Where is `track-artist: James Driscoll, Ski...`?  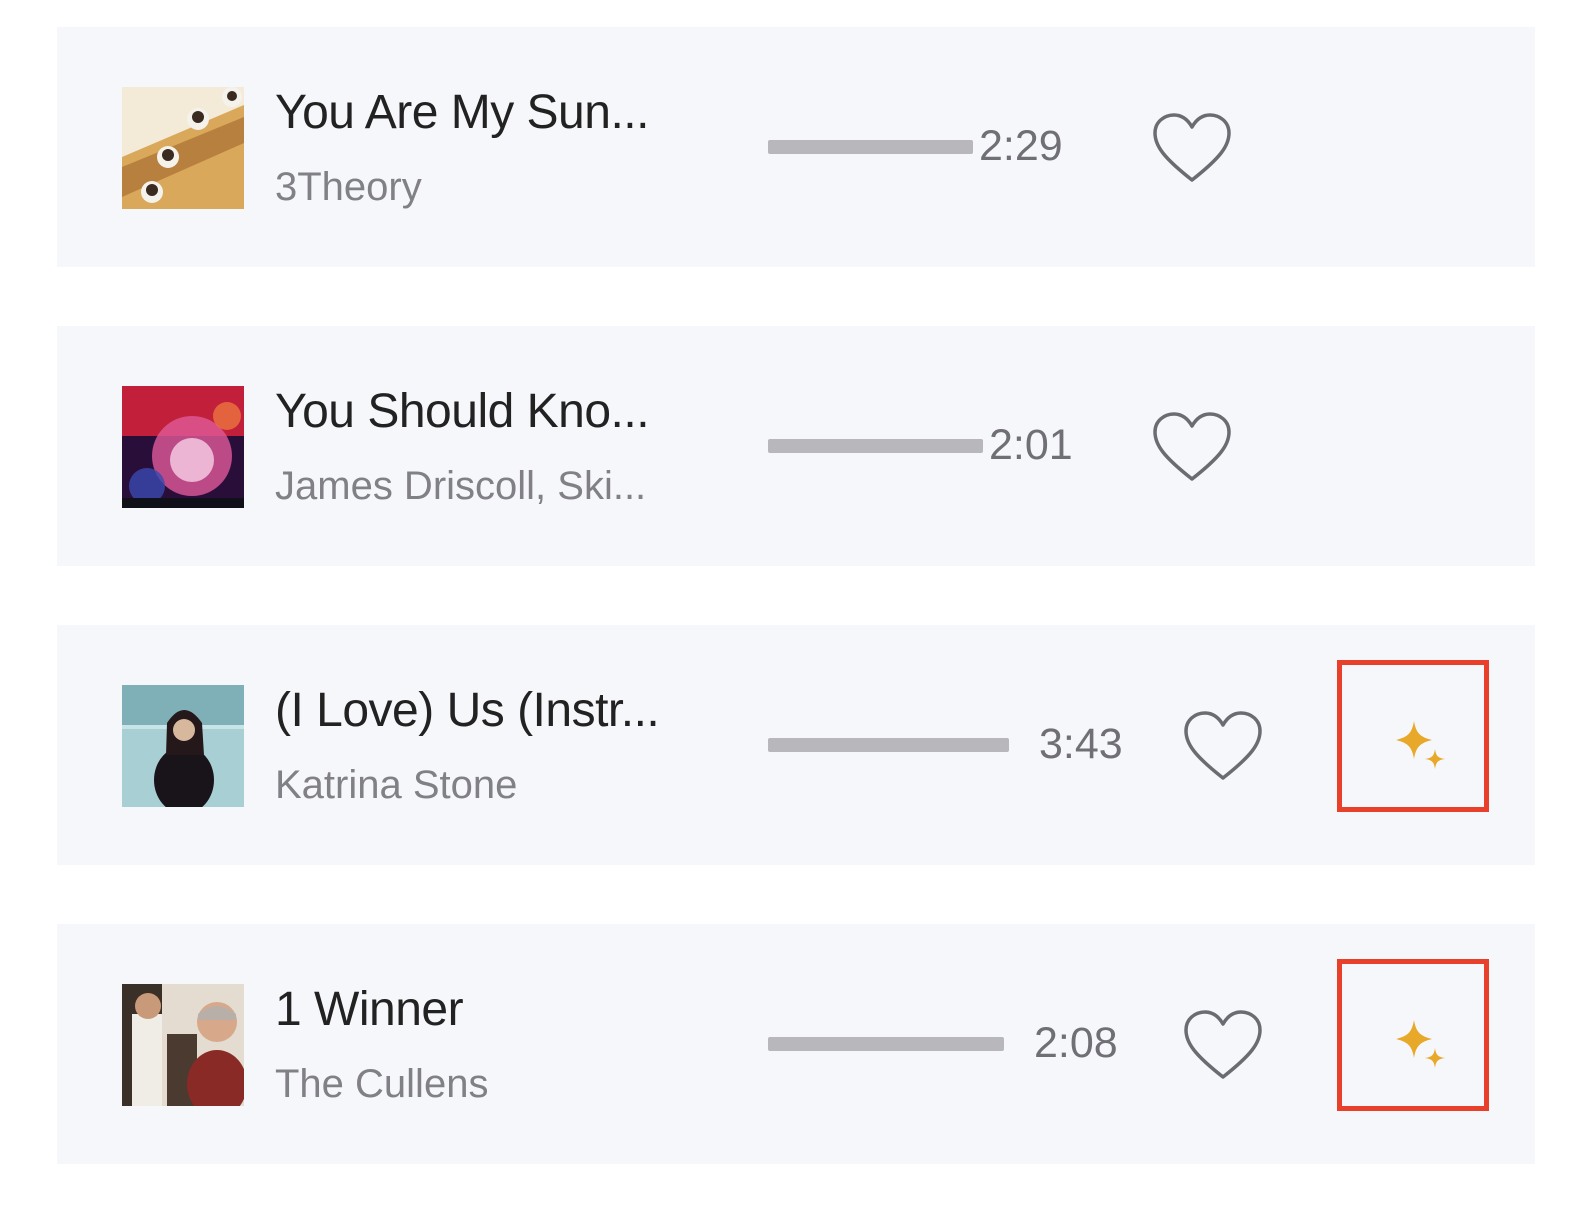 track-artist: James Driscoll, Ski... is located at coordinates (460, 486).